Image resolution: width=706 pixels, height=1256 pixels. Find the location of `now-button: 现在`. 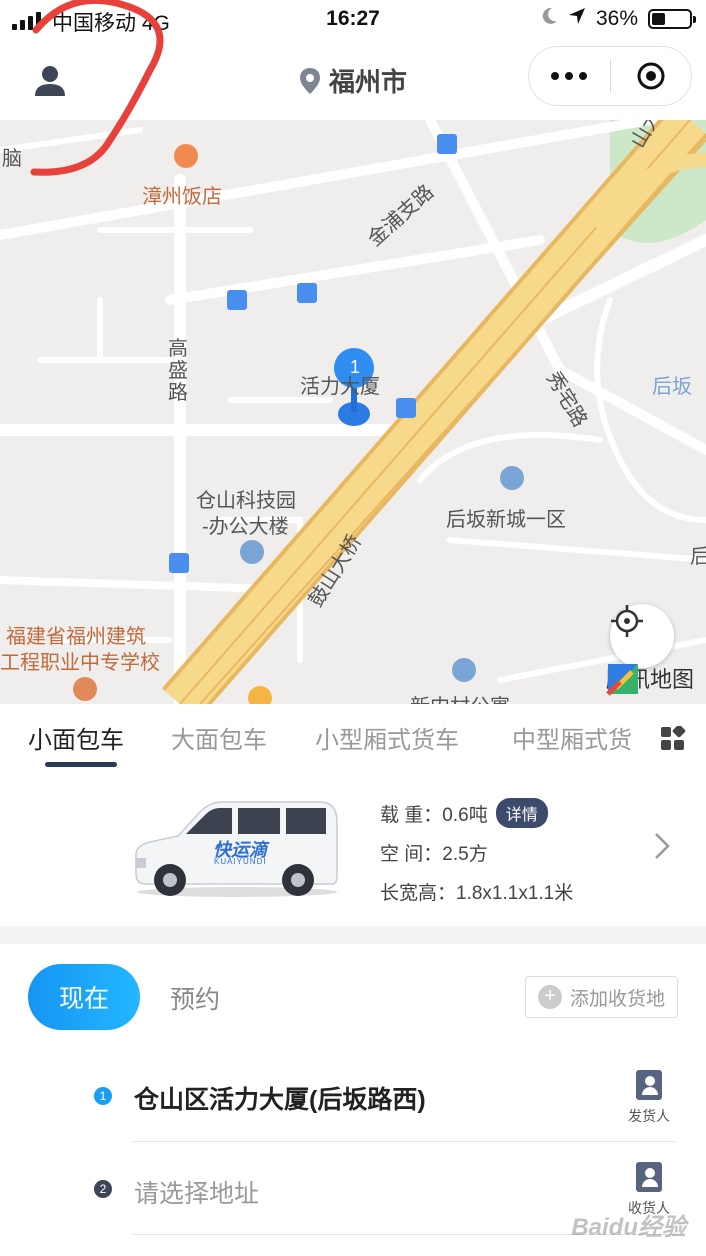

now-button: 现在 is located at coordinates (84, 997).